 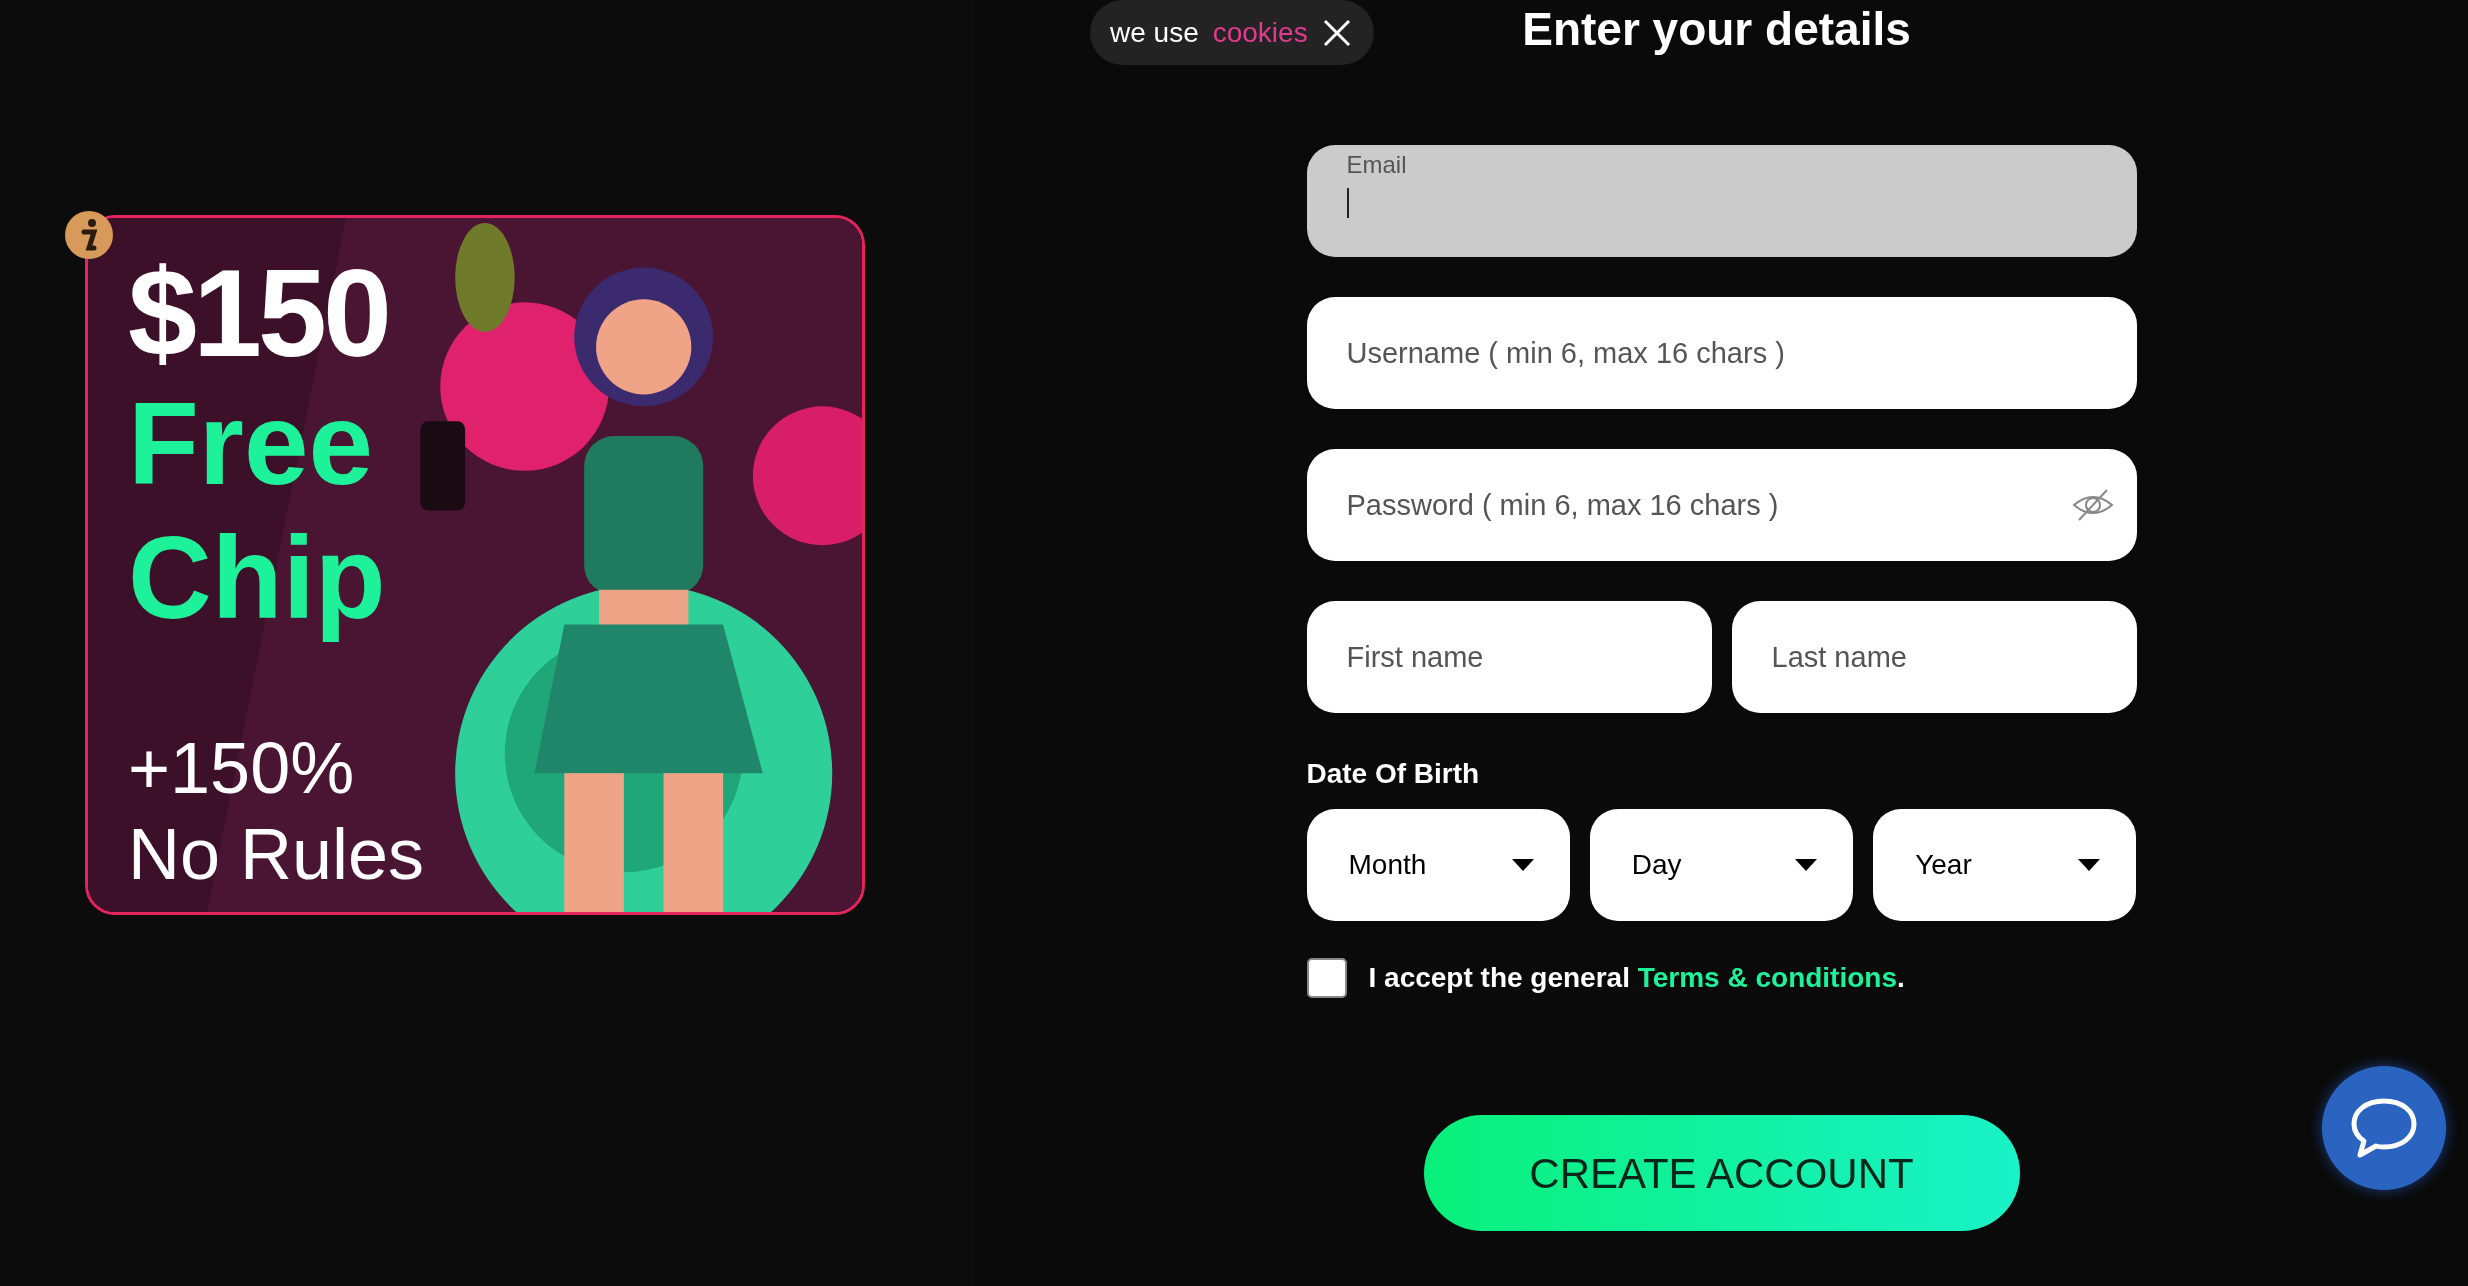 I want to click on input-field: Email, so click(x=1721, y=201).